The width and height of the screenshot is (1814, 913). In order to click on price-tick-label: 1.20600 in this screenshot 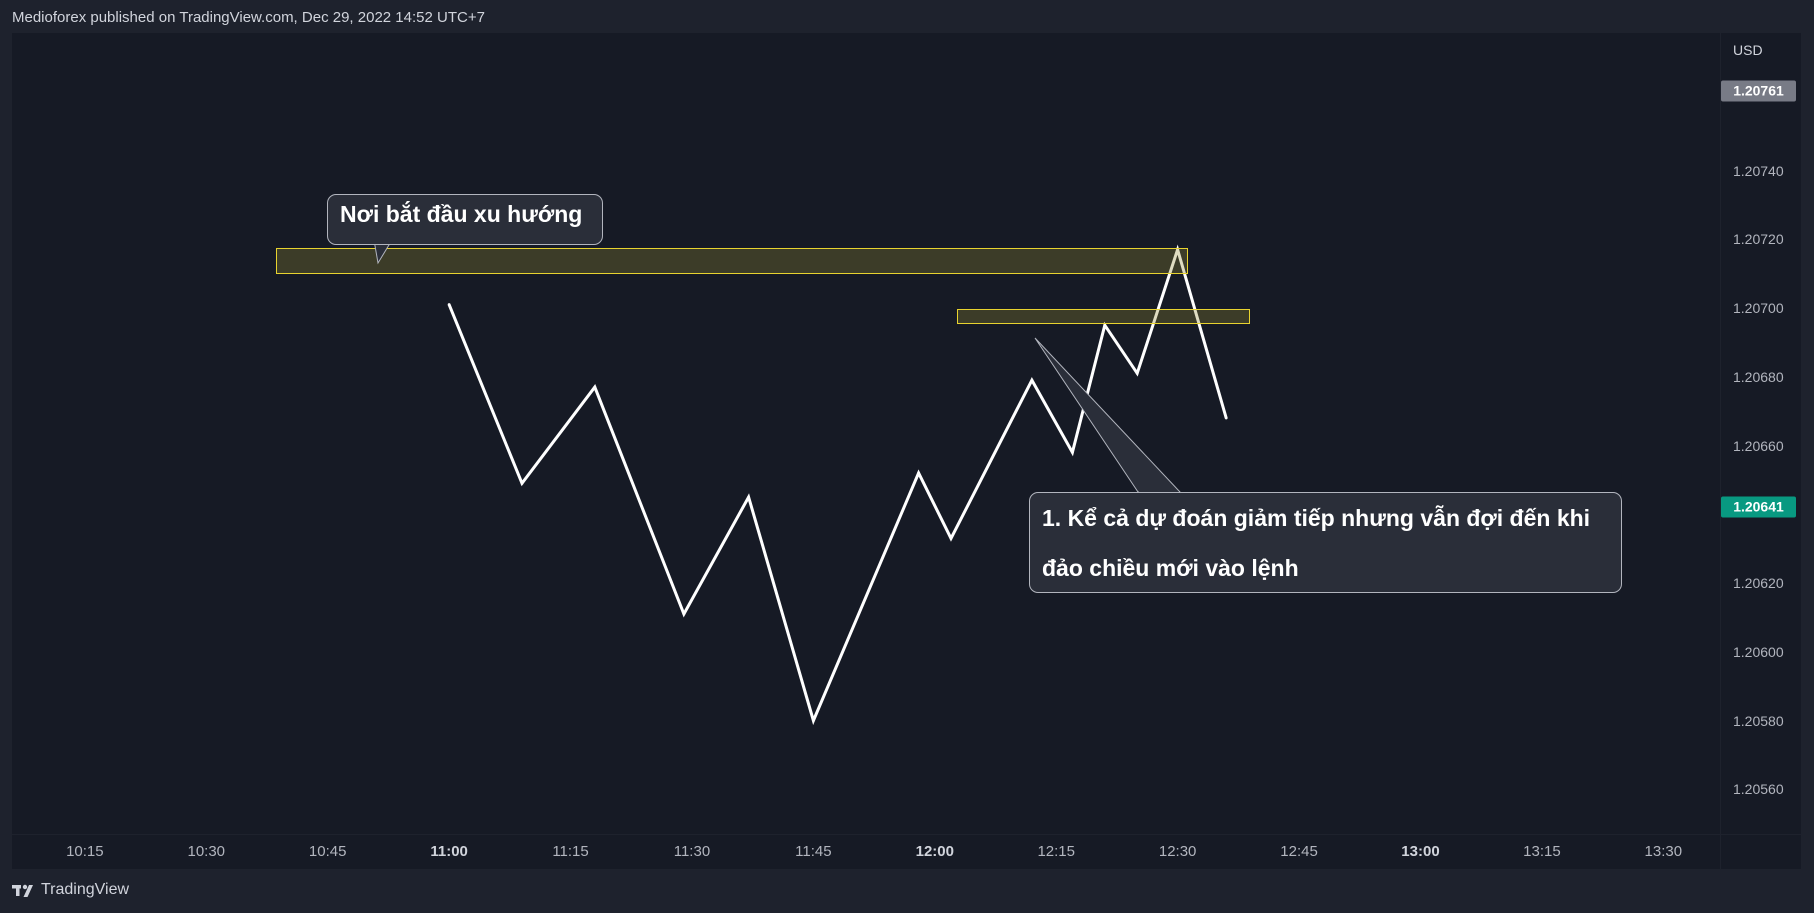, I will do `click(1758, 651)`.